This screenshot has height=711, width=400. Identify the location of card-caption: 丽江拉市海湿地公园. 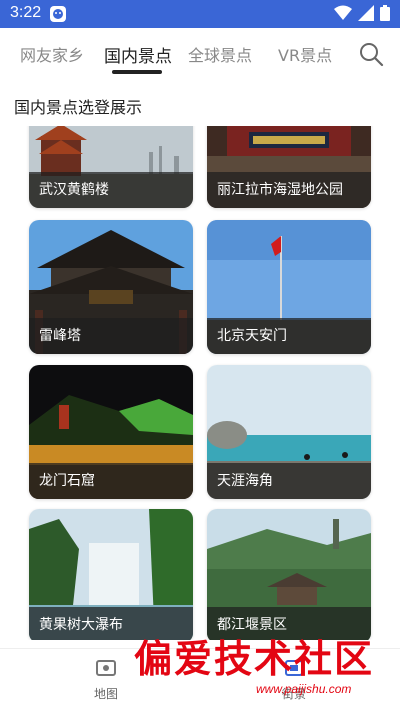
(289, 190).